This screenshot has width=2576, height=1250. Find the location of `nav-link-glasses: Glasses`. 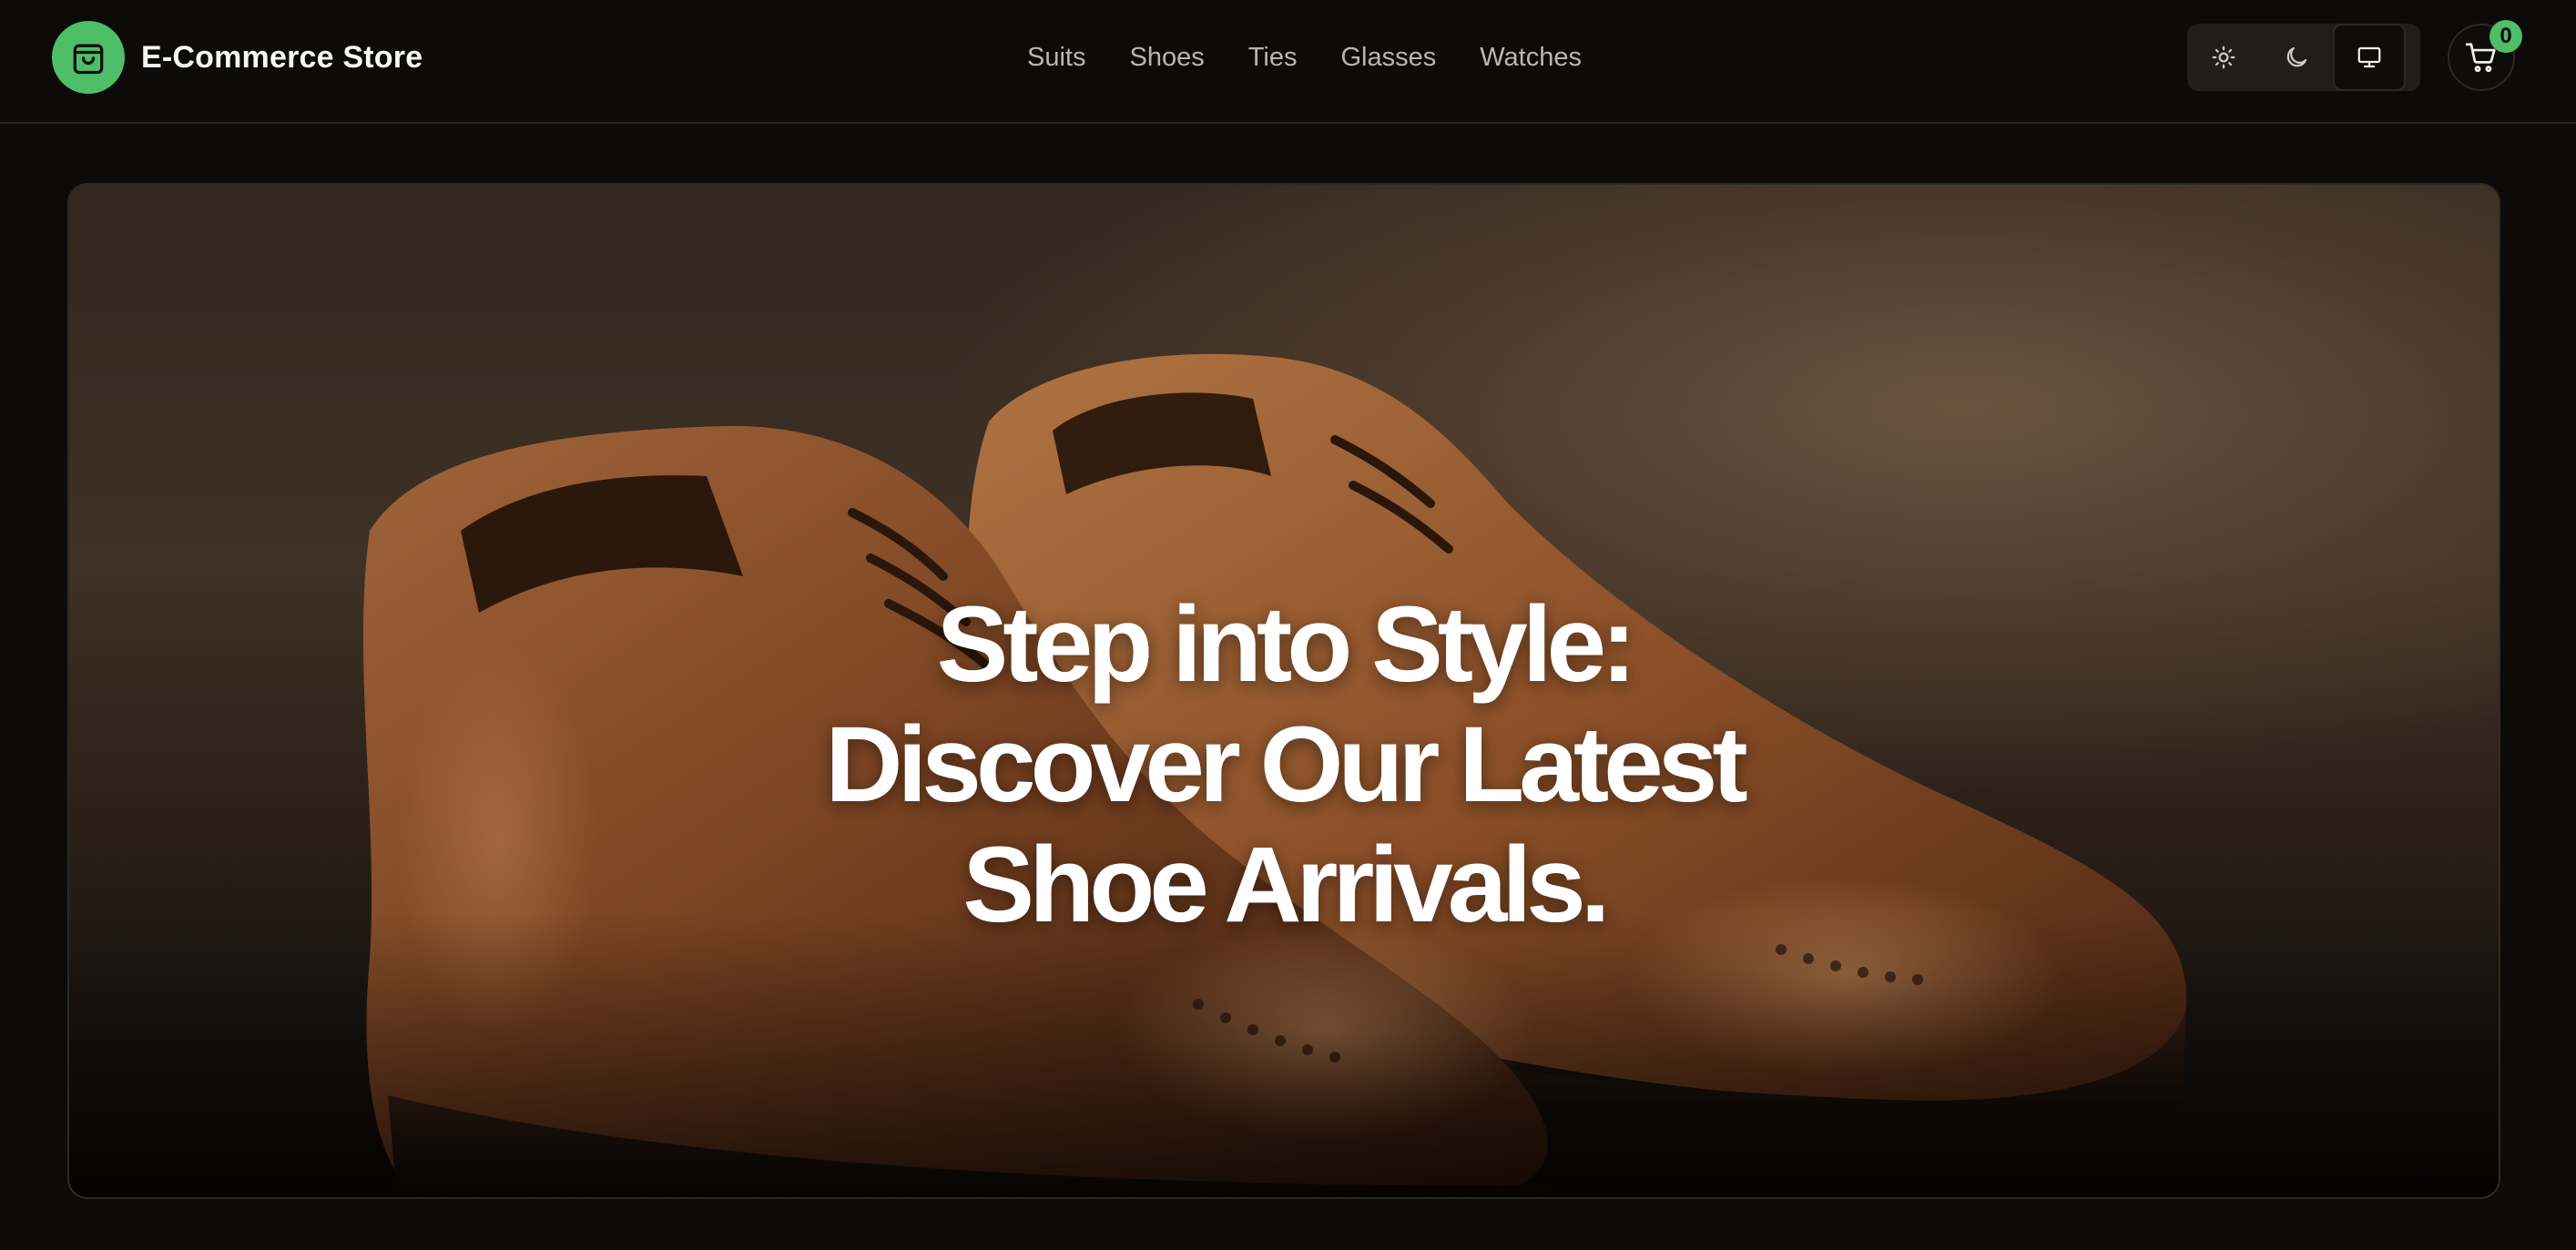

nav-link-glasses: Glasses is located at coordinates (1388, 58).